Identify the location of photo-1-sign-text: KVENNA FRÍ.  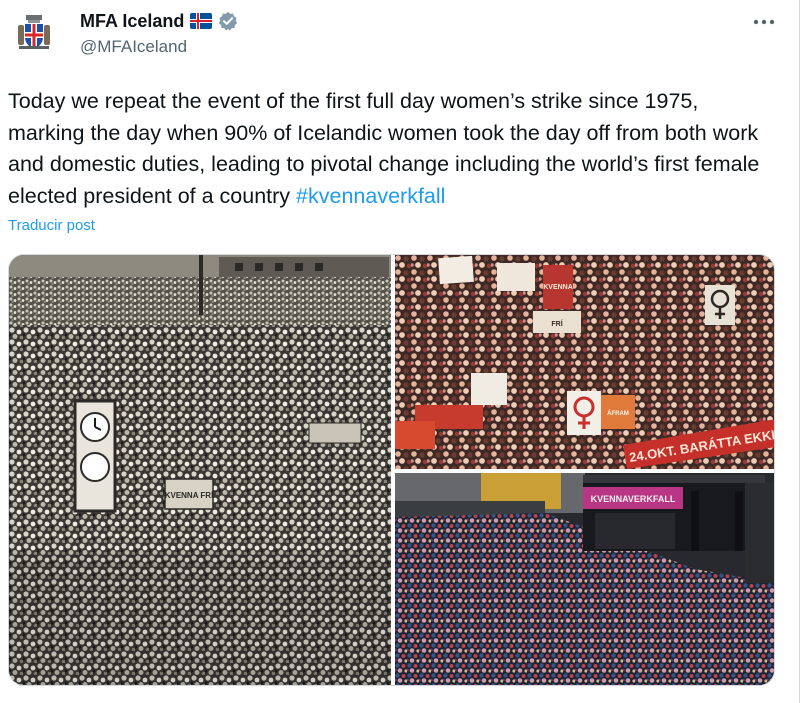
(189, 495).